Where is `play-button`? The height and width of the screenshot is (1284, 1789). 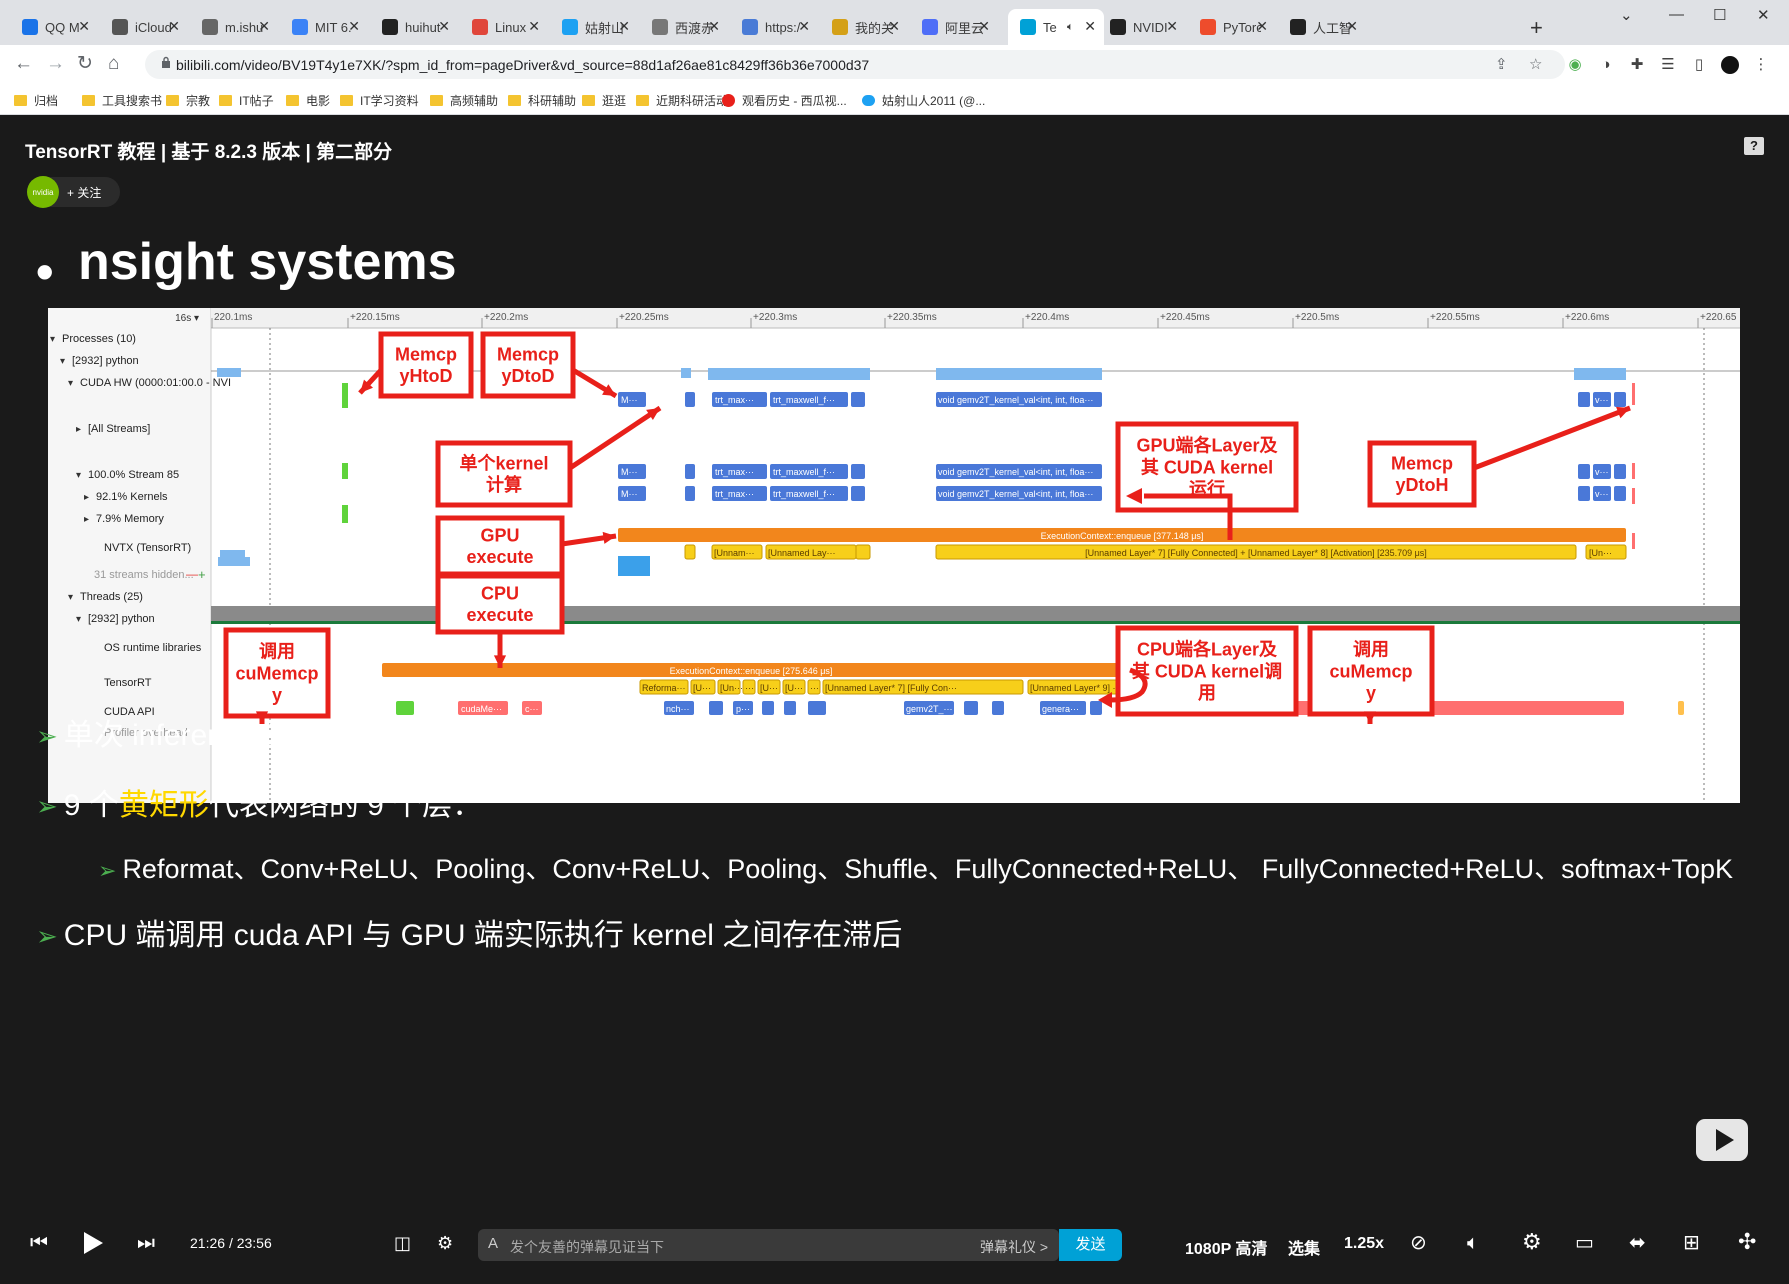
play-button is located at coordinates (93, 1243).